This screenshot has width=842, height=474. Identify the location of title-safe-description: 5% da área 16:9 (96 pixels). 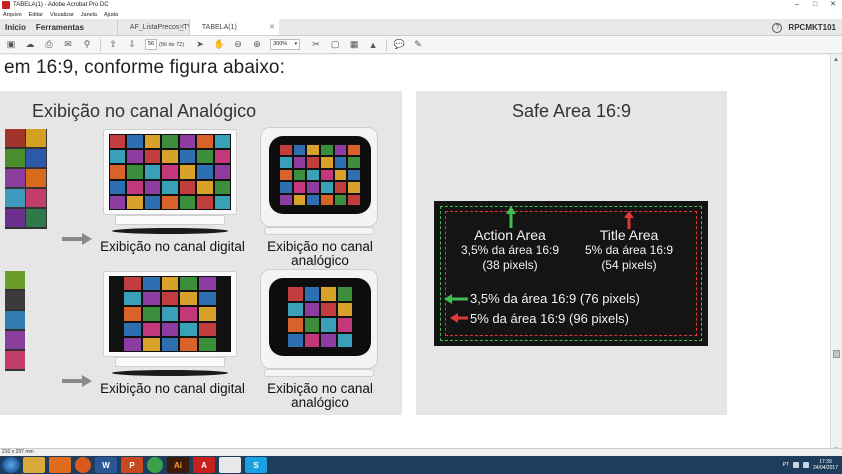
(549, 318).